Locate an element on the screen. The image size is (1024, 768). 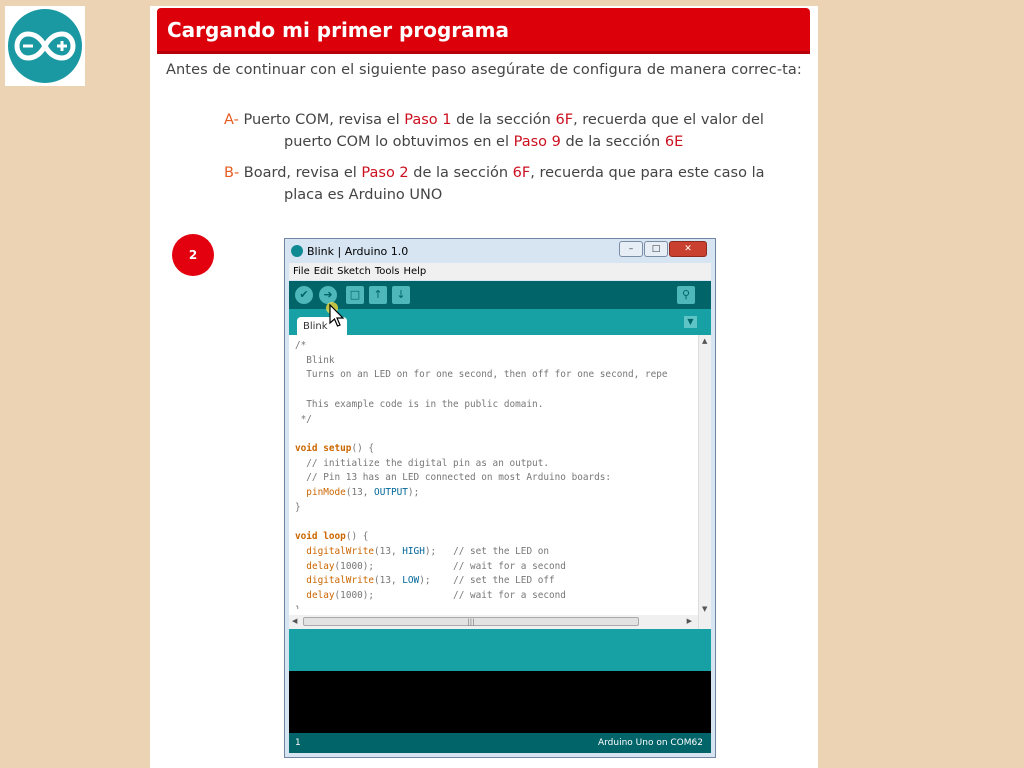
horizontal-scrollbar: ◀ ||| ▶ is located at coordinates (493, 622).